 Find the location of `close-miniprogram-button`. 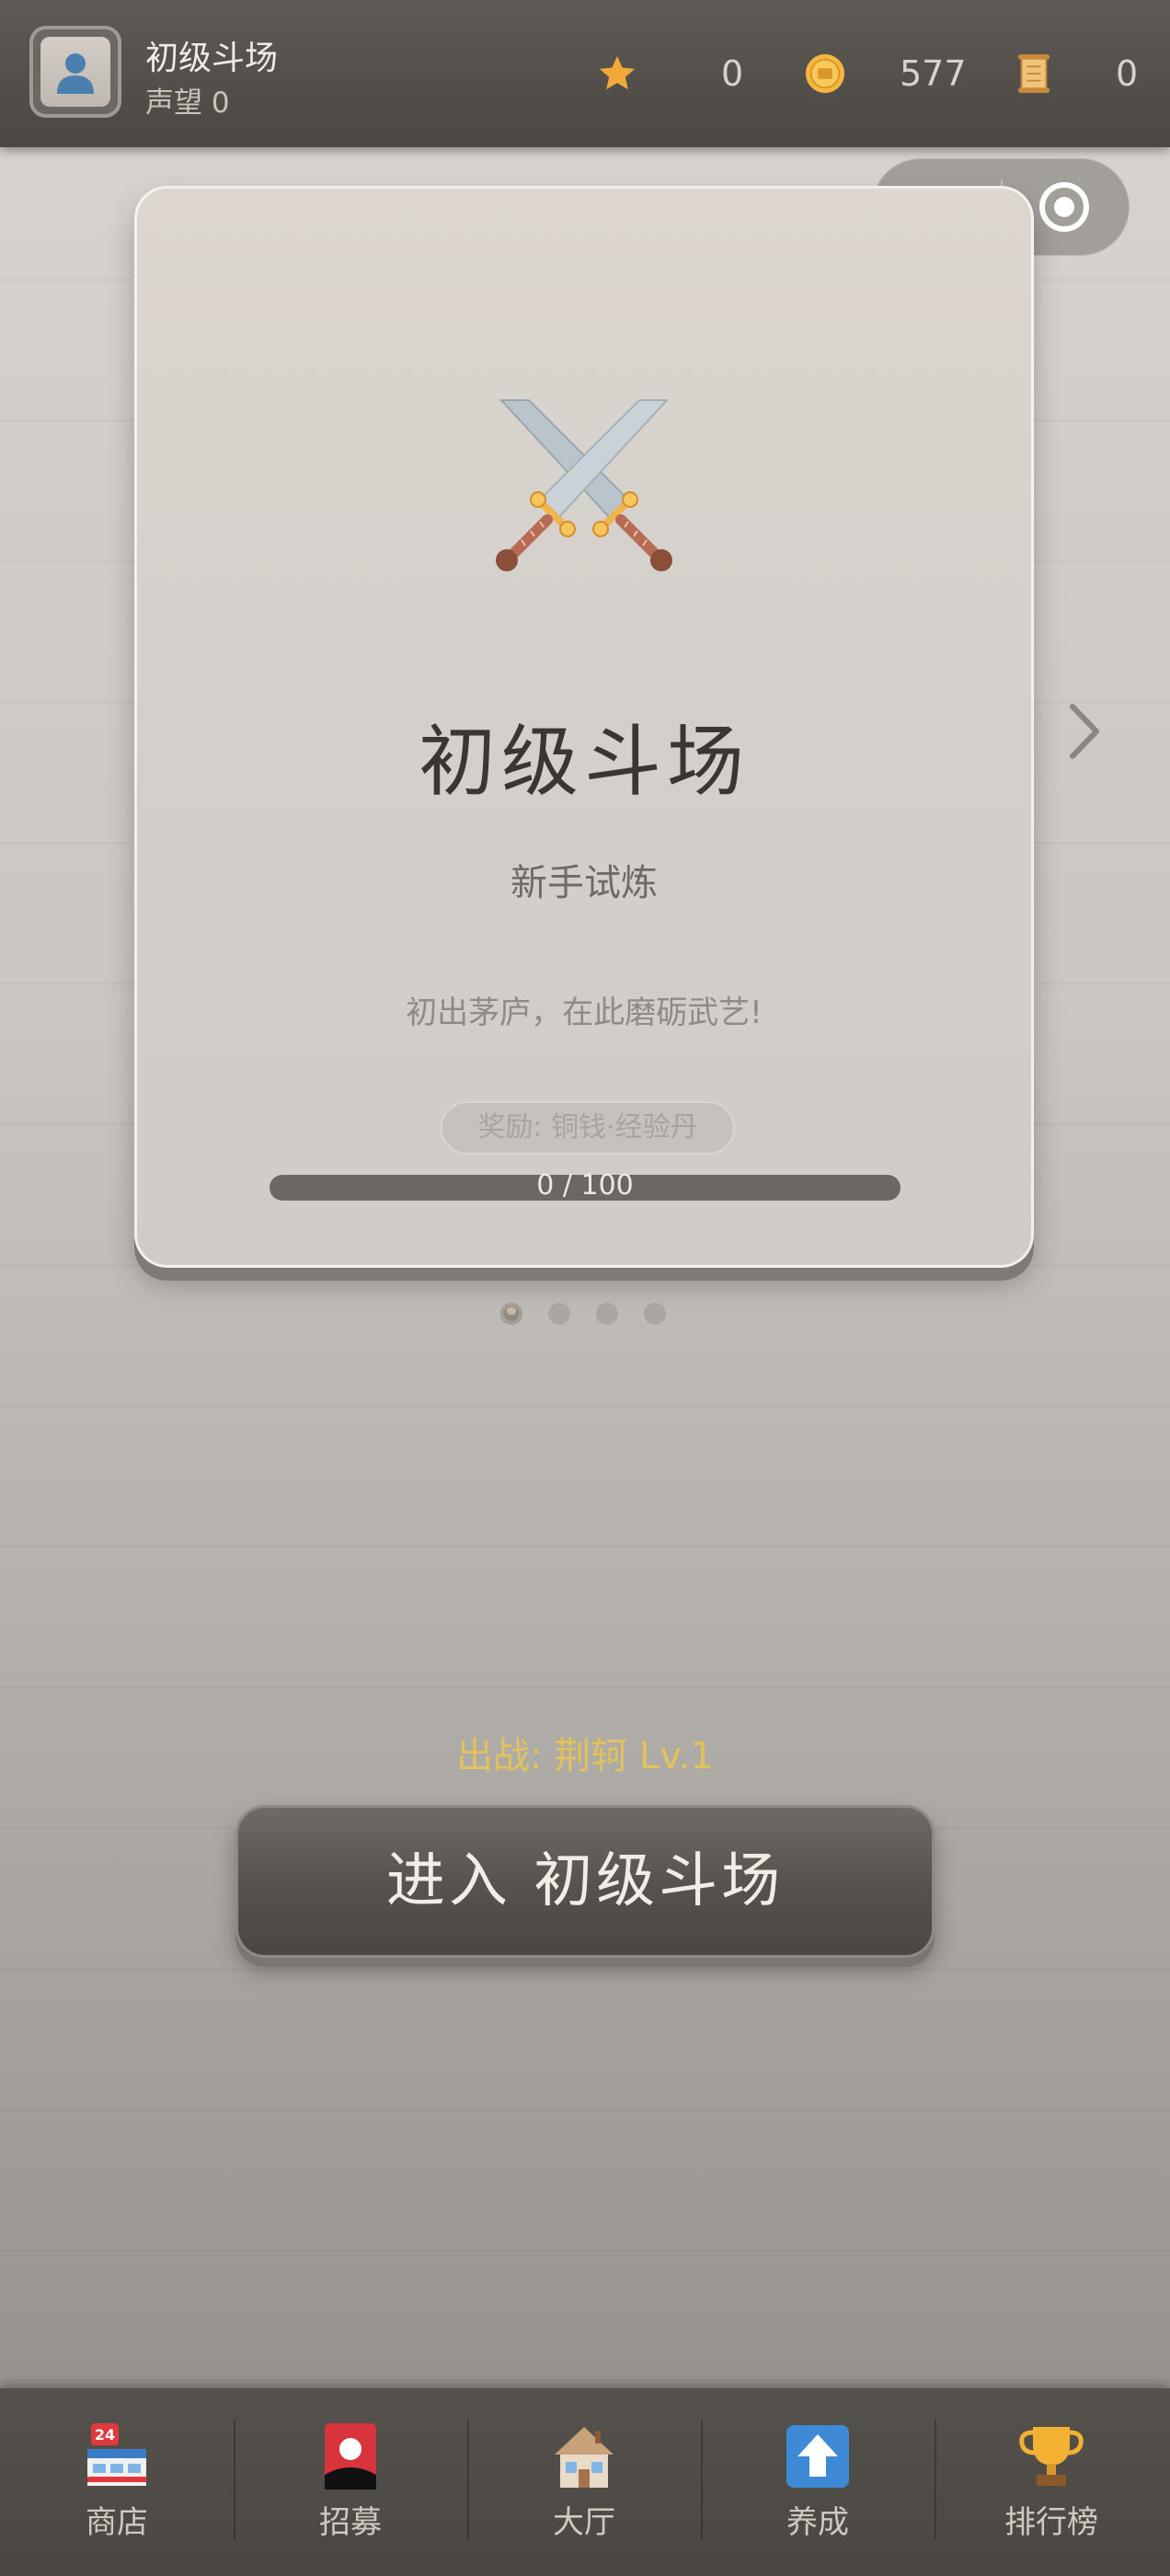

close-miniprogram-button is located at coordinates (1064, 207).